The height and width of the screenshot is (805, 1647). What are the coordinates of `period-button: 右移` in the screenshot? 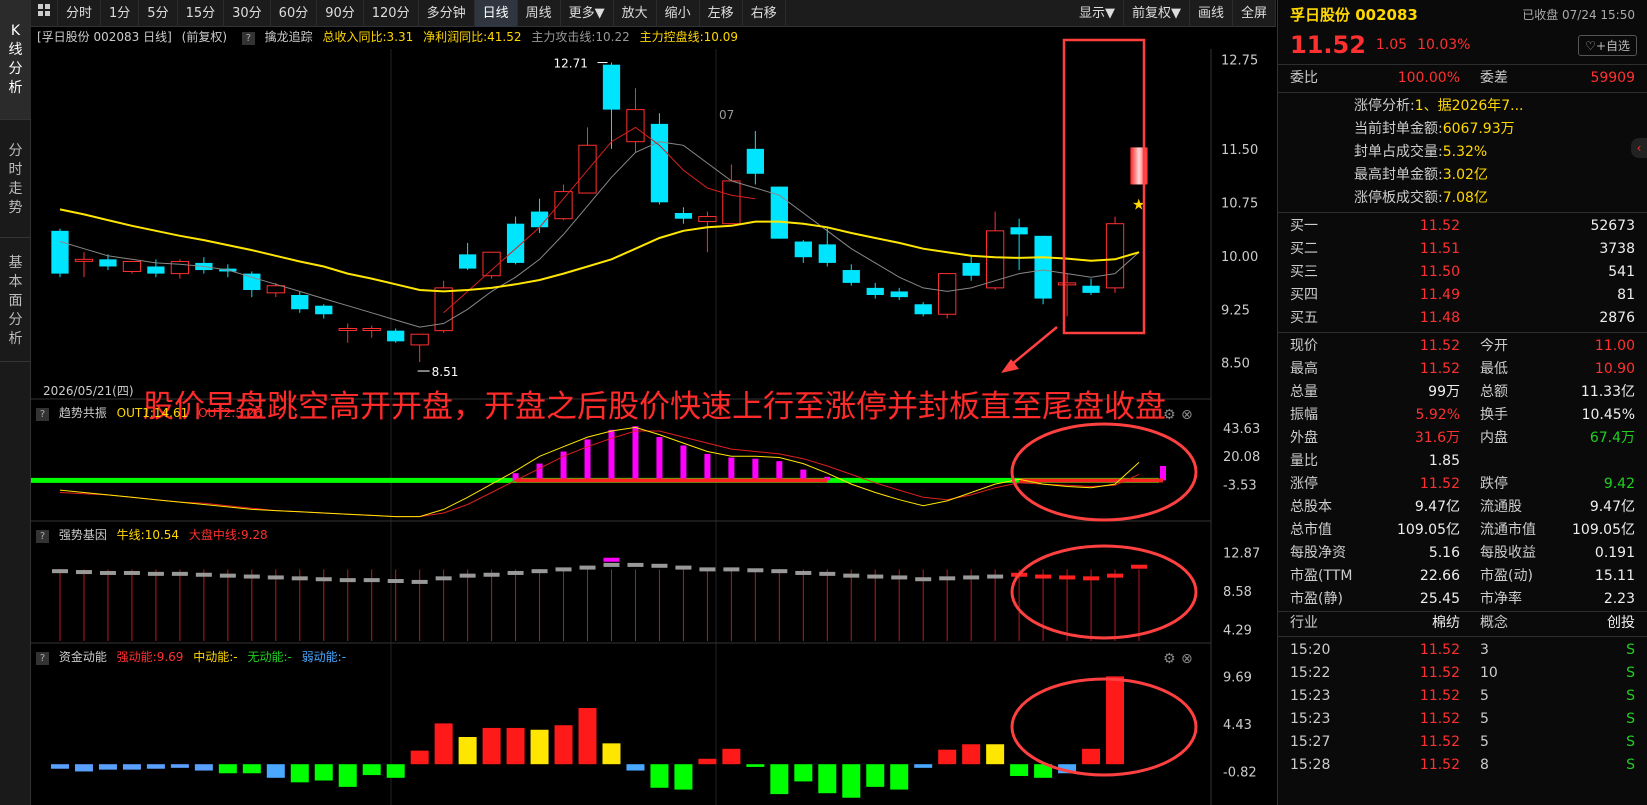 It's located at (764, 13).